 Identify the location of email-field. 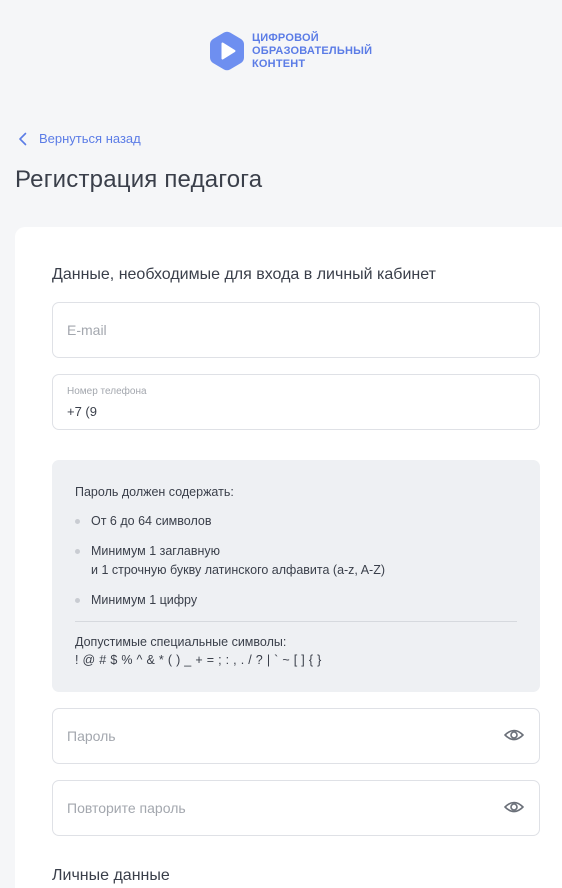
(296, 330).